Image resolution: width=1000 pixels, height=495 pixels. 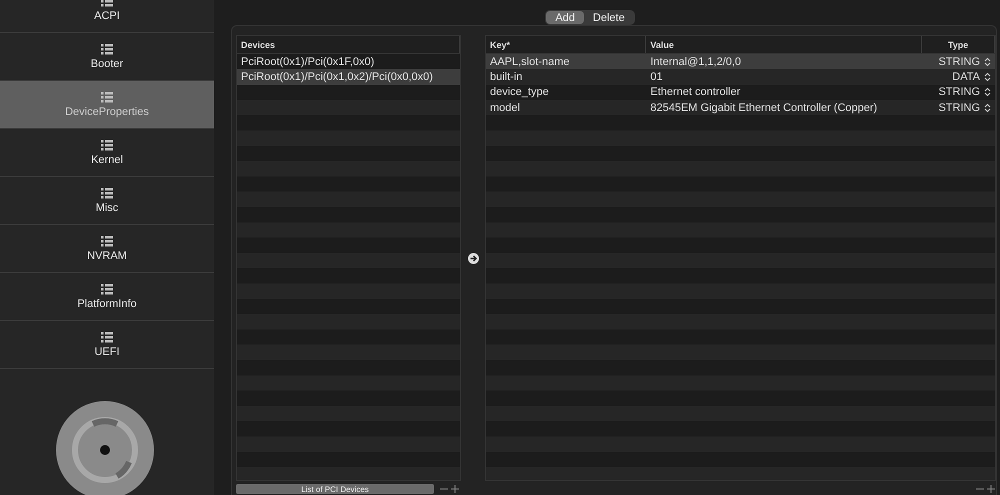 I want to click on type-value: DATA, so click(x=966, y=76).